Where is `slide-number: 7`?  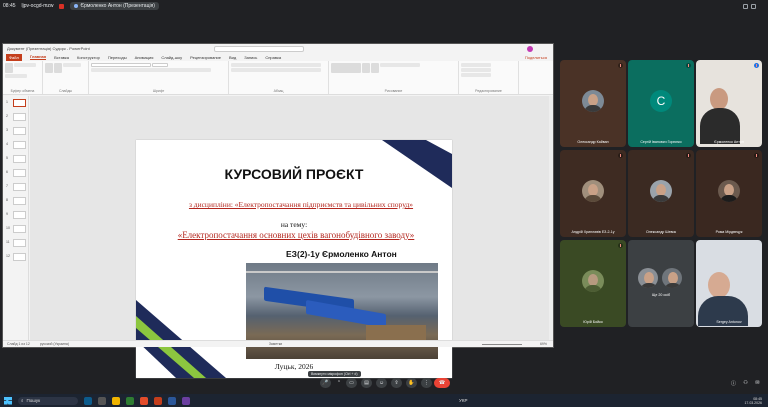
slide-number: 7 is located at coordinates (7, 186).